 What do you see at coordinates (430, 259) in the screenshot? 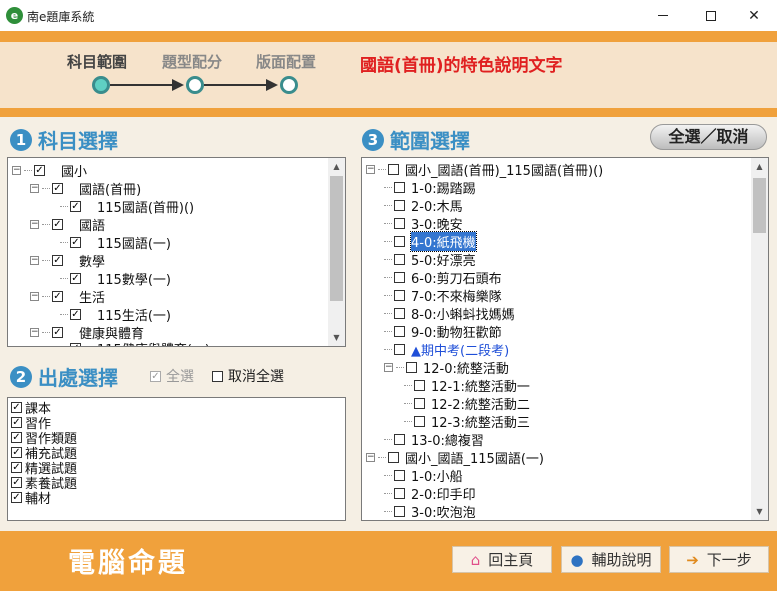
I see `tree-node: 5-0:好漂亮` at bounding box center [430, 259].